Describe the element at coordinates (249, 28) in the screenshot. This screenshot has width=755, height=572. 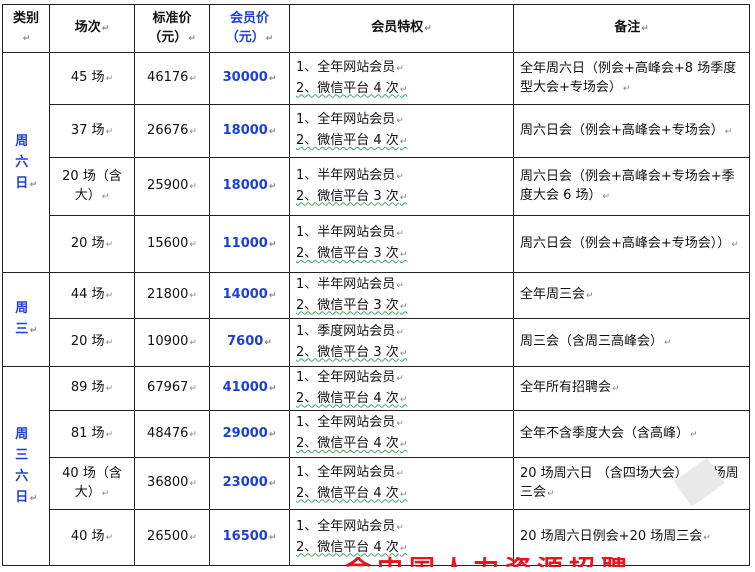
I see `header-member-price: 会员价（元）↵` at that location.